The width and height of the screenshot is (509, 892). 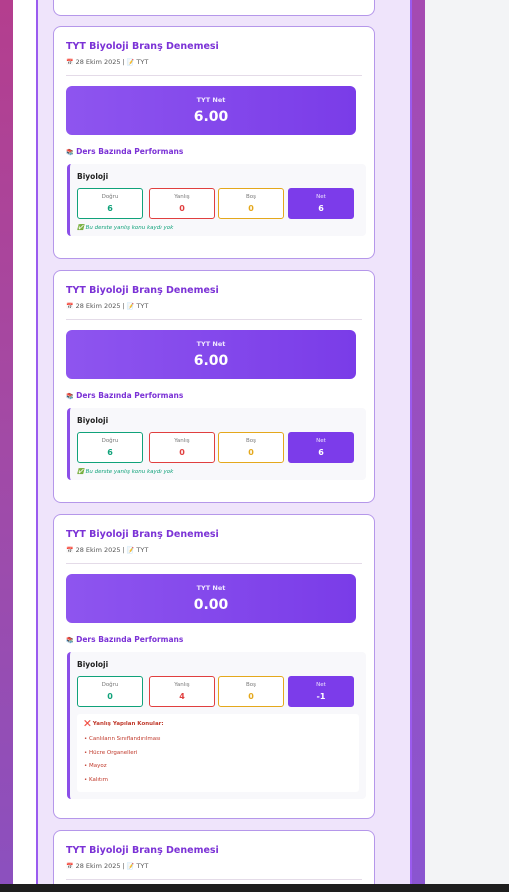 I want to click on stat-value: -1, so click(x=321, y=696).